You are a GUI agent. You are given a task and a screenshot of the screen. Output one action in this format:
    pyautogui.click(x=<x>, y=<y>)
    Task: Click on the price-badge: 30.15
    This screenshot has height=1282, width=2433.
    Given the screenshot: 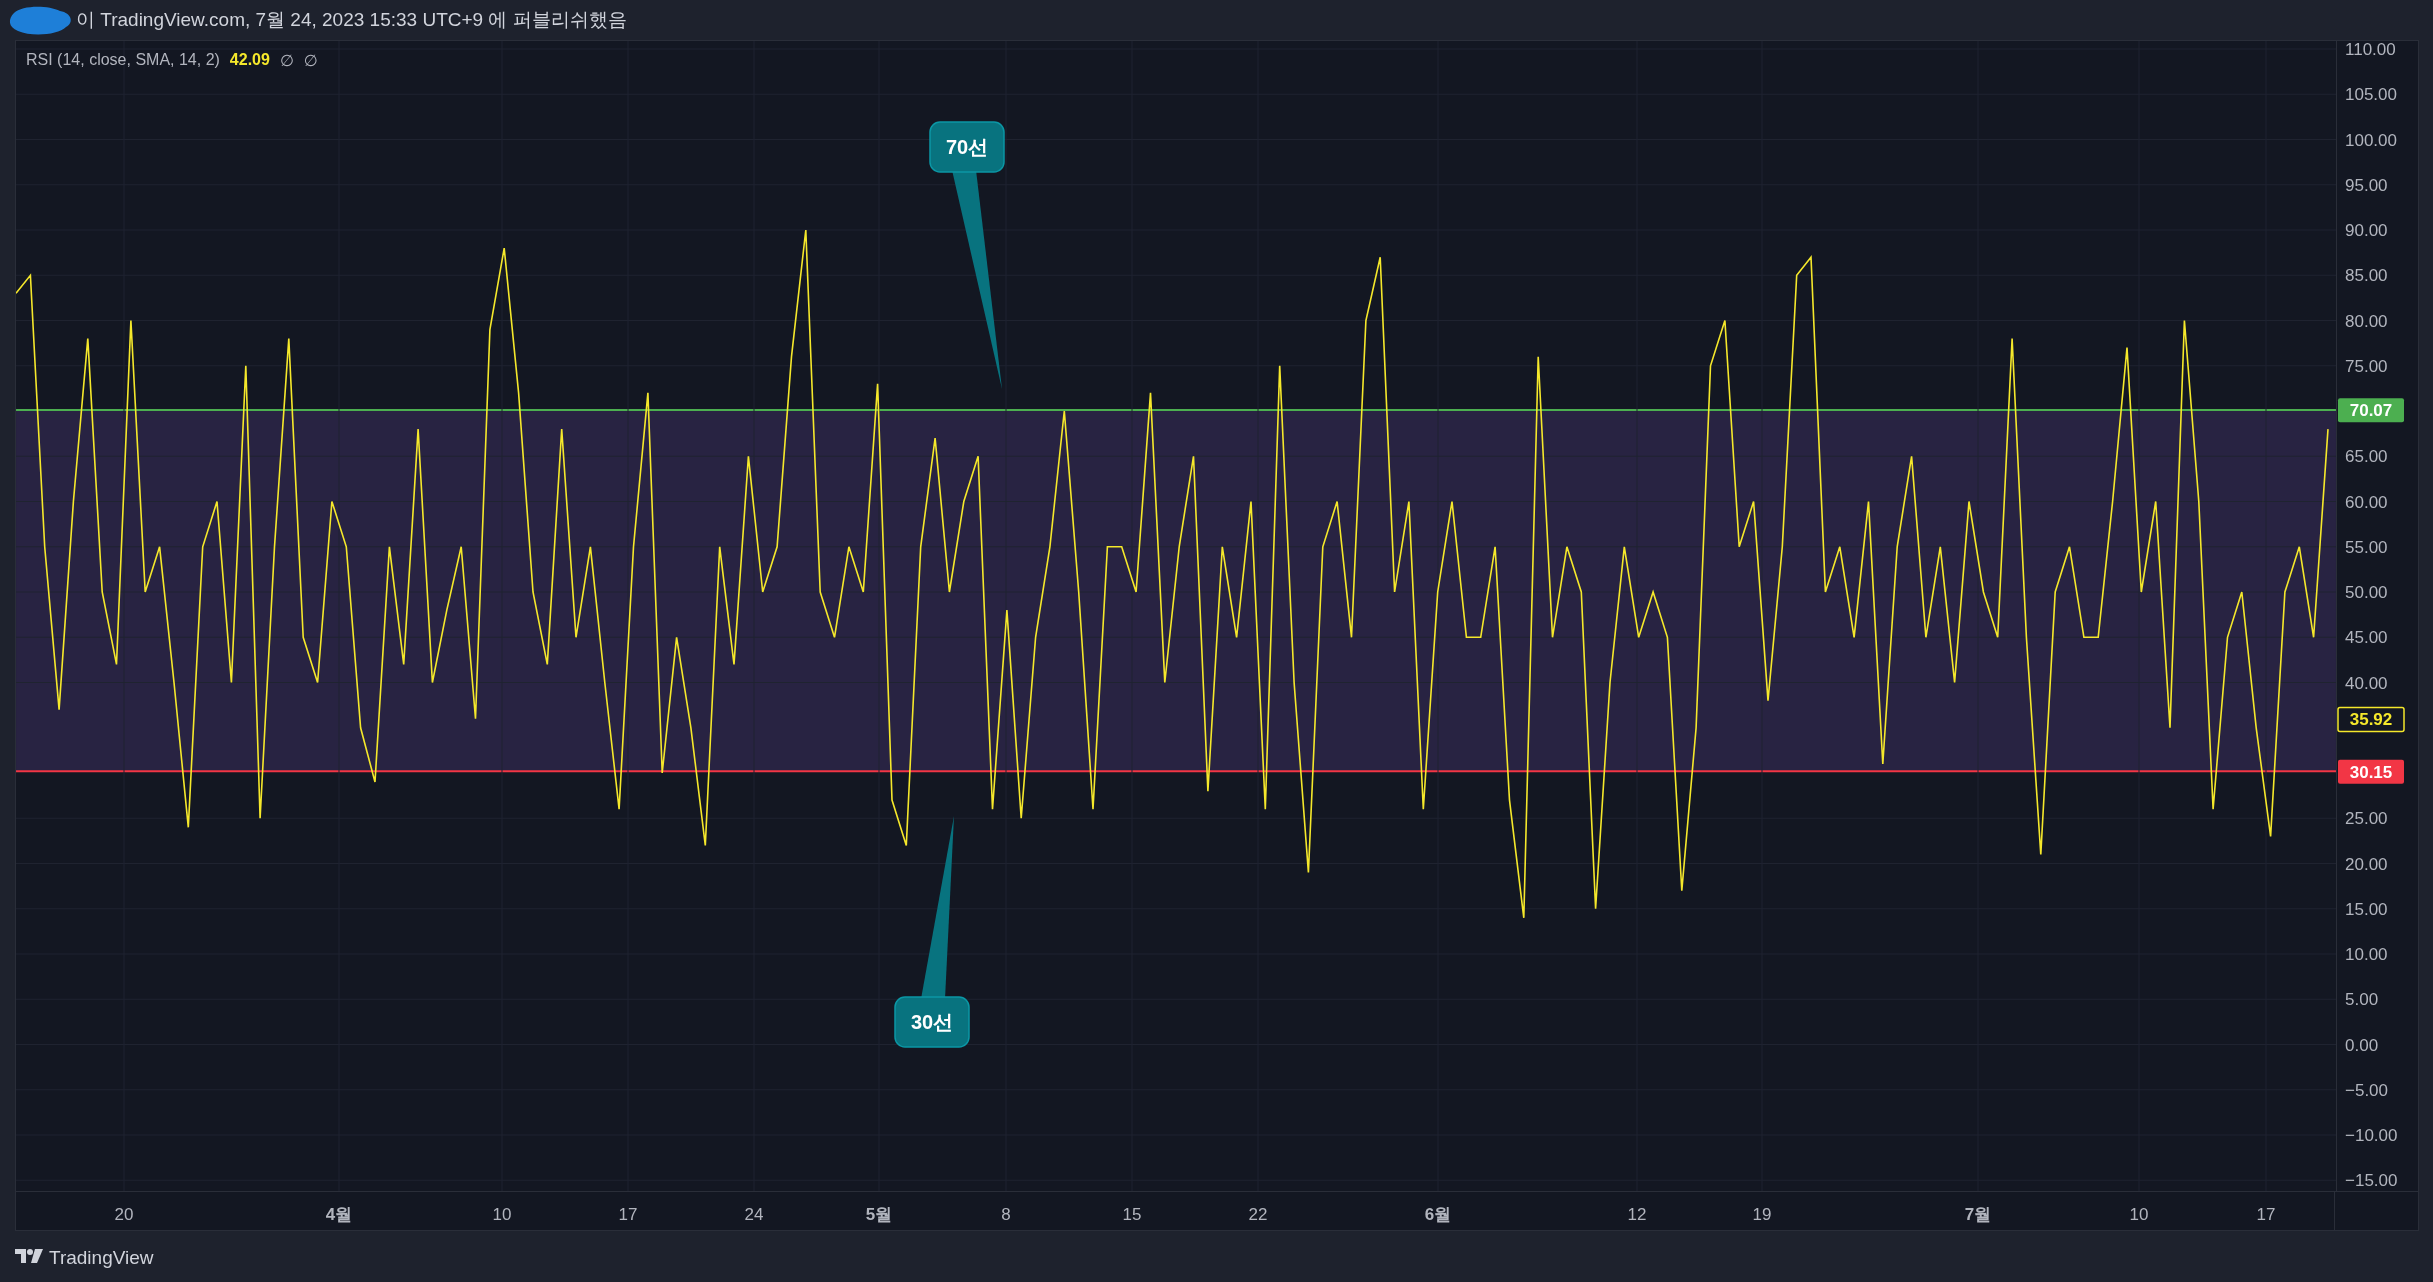 What is the action you would take?
    pyautogui.click(x=2371, y=771)
    